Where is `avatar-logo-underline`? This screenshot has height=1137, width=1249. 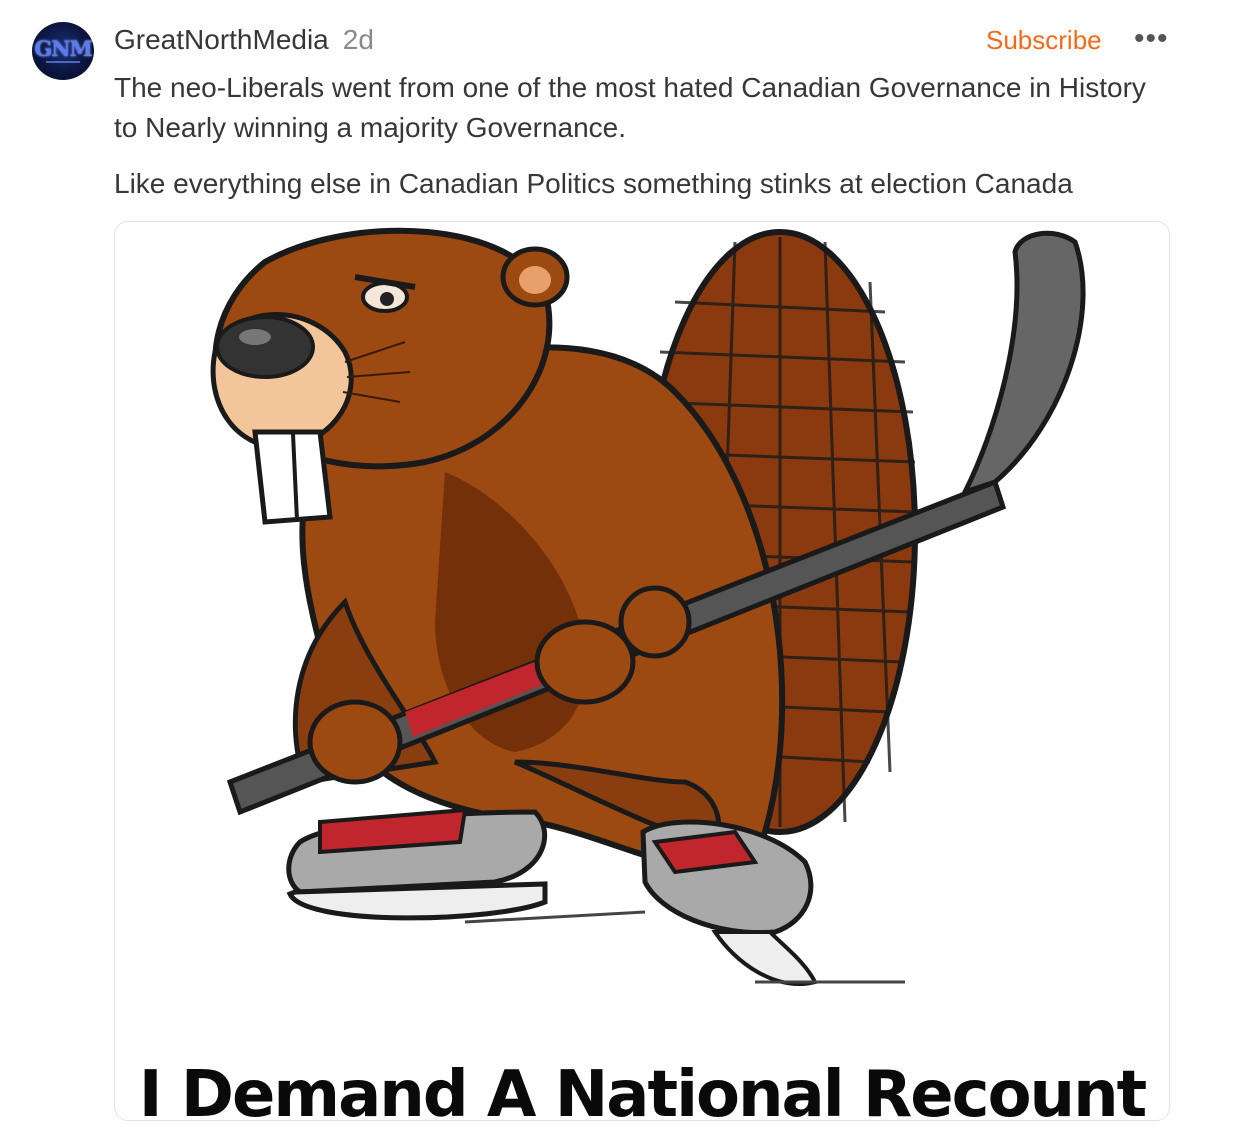
avatar-logo-underline is located at coordinates (63, 62).